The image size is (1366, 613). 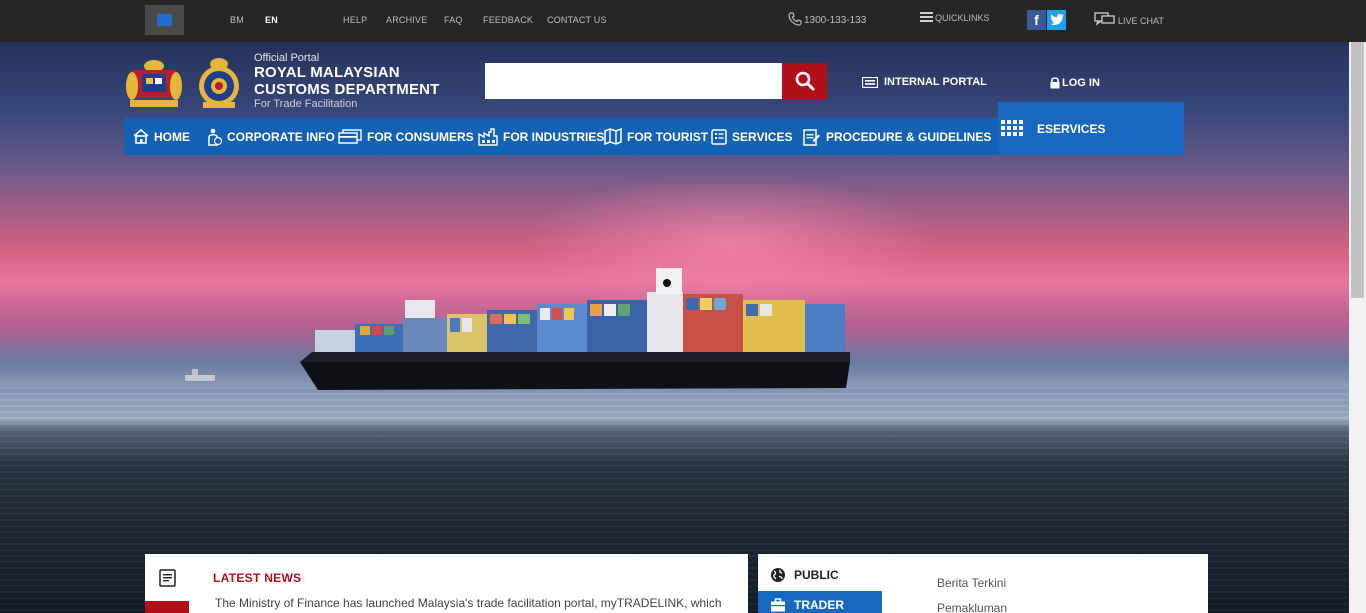 What do you see at coordinates (281, 136) in the screenshot?
I see `nav-corporate-info-label: CORPORATE INFO` at bounding box center [281, 136].